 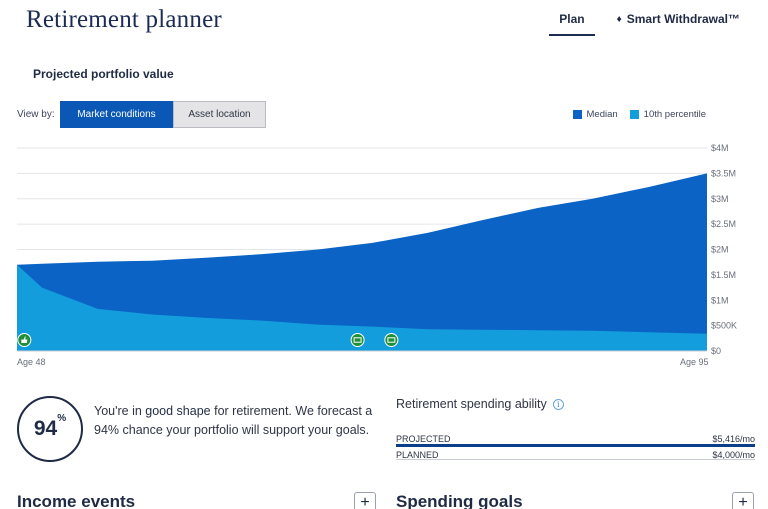 I want to click on projected-label: PROJECTED, so click(x=423, y=439).